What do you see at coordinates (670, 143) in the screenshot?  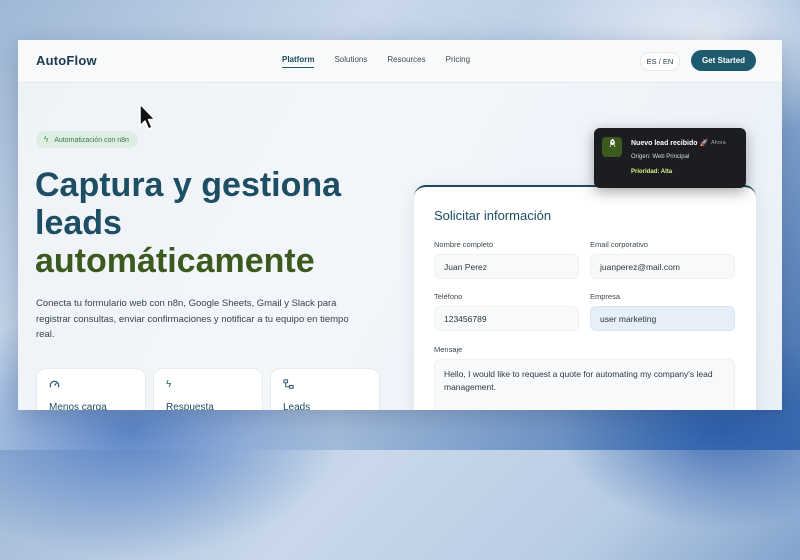 I see `notification-title: Nuevo lead recibido 🚀` at bounding box center [670, 143].